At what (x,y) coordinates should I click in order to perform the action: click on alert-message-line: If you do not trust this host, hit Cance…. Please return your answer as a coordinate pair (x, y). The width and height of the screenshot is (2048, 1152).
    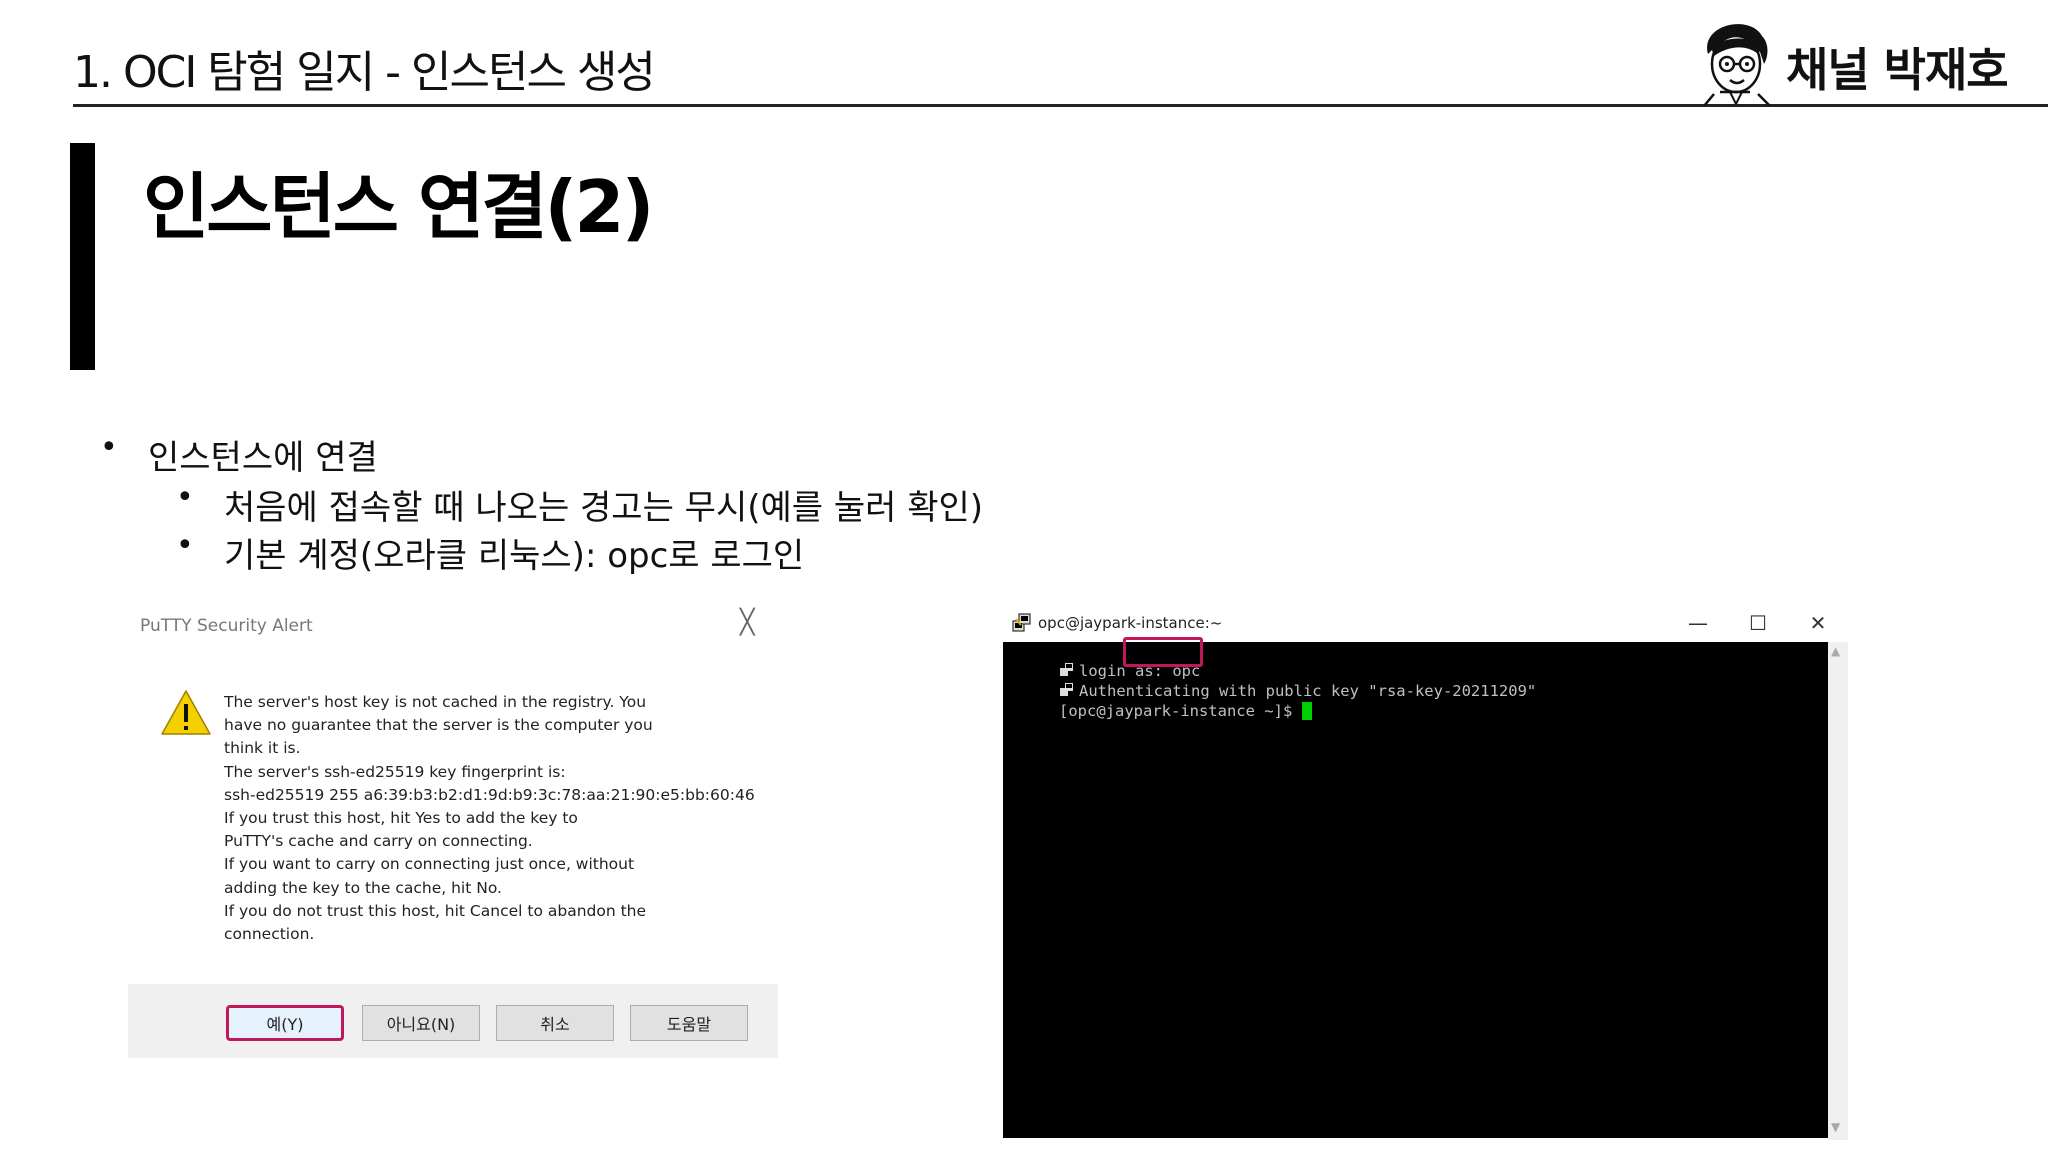
    Looking at the image, I should click on (435, 910).